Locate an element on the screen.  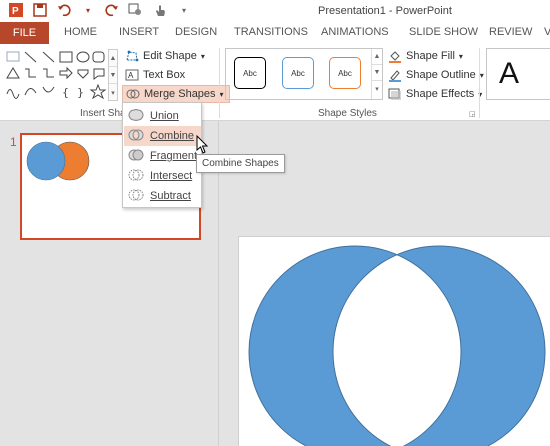
shape-style-2: Abc is located at coordinates (298, 73).